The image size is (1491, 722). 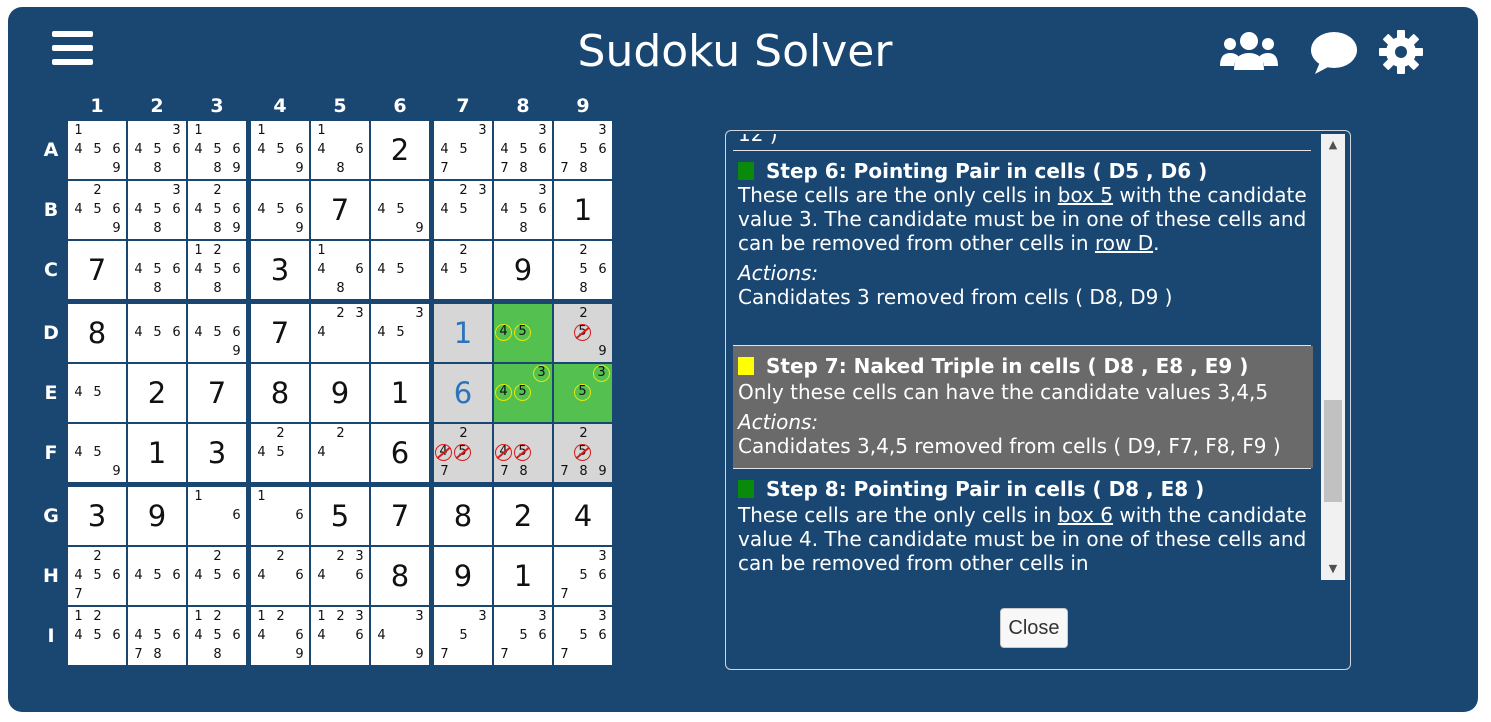 I want to click on candidate-digit: 2, so click(x=583, y=250).